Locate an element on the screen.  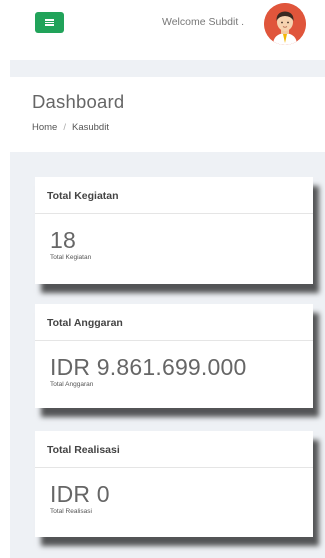
hamburger-icon is located at coordinates (49, 22).